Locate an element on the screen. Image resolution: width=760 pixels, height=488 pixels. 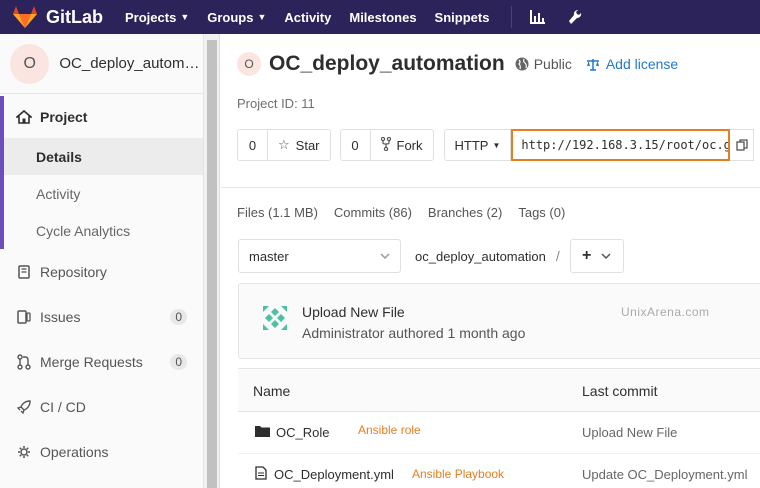
folder-icon is located at coordinates (262, 431).